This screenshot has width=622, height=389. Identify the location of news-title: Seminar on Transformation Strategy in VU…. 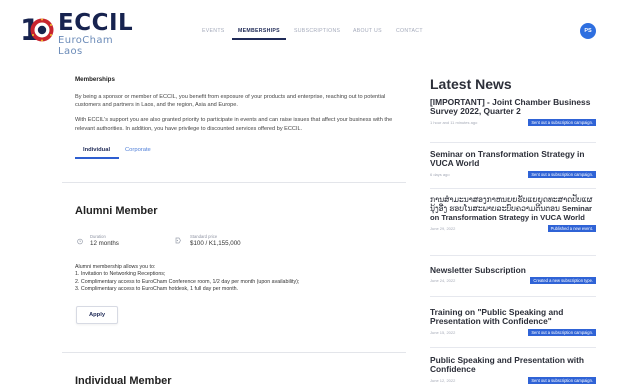
(513, 159).